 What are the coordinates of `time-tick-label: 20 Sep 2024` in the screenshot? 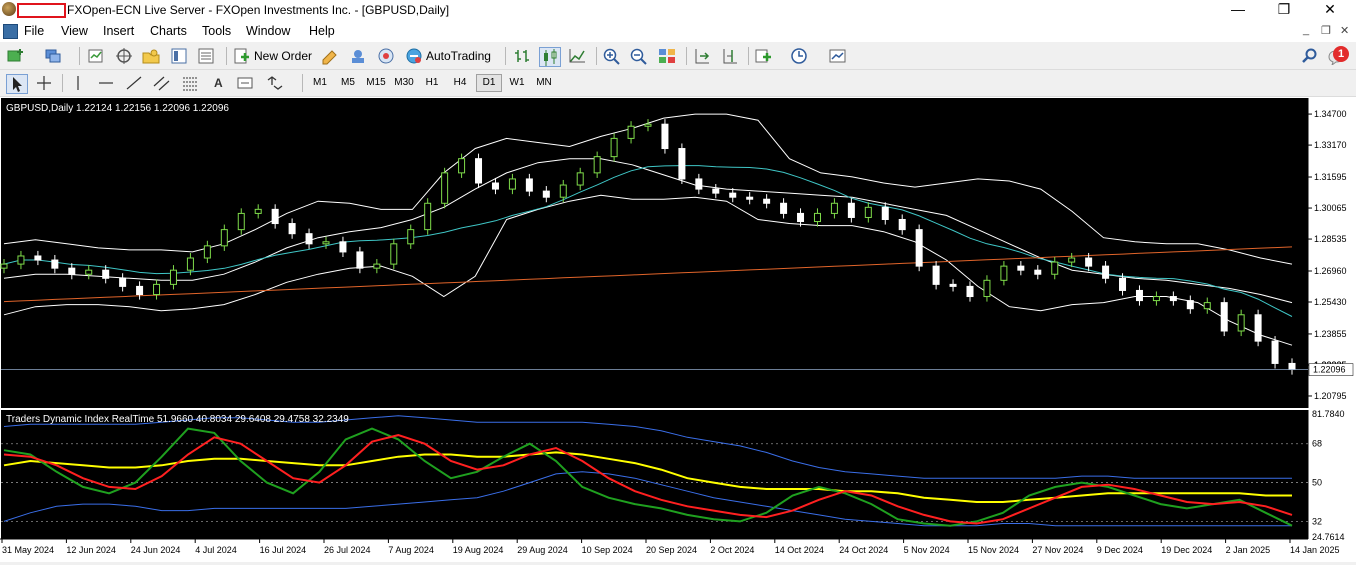 It's located at (671, 550).